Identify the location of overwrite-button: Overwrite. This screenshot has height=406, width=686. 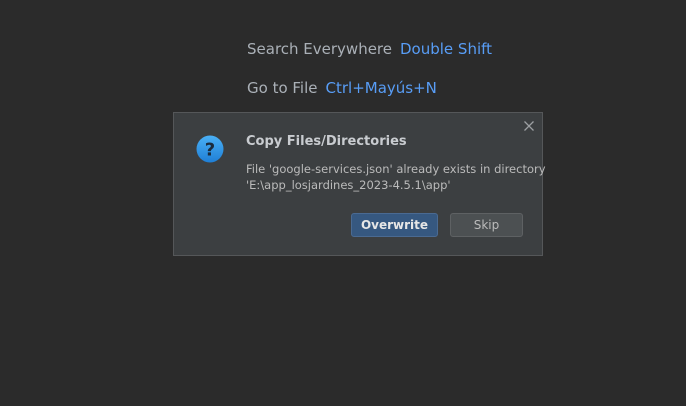
(394, 225).